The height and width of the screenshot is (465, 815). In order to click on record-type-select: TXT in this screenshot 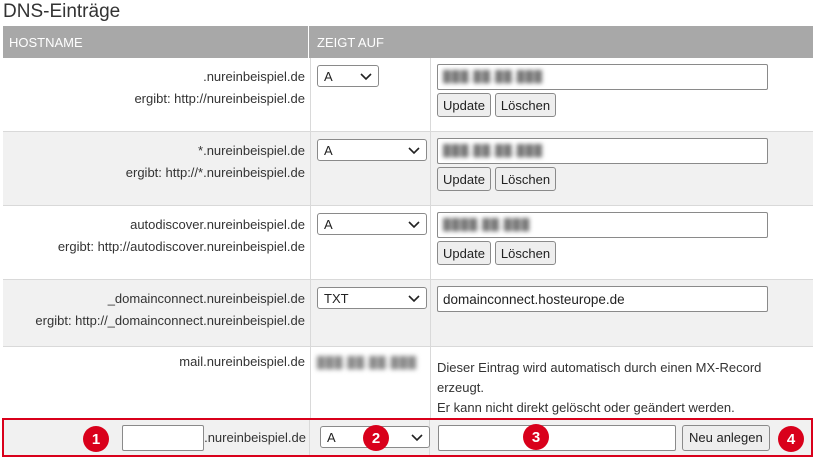, I will do `click(372, 298)`.